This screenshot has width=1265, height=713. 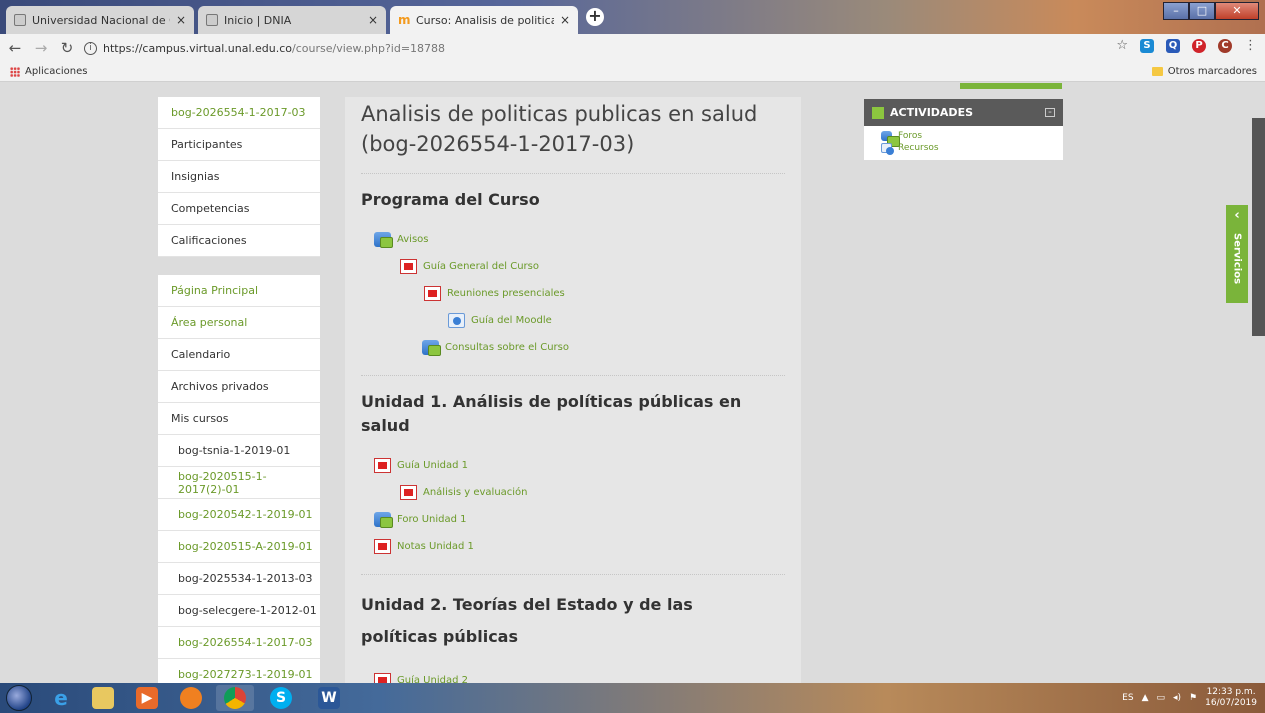 What do you see at coordinates (404, 20) in the screenshot?
I see `moodle-favicon-icon: m` at bounding box center [404, 20].